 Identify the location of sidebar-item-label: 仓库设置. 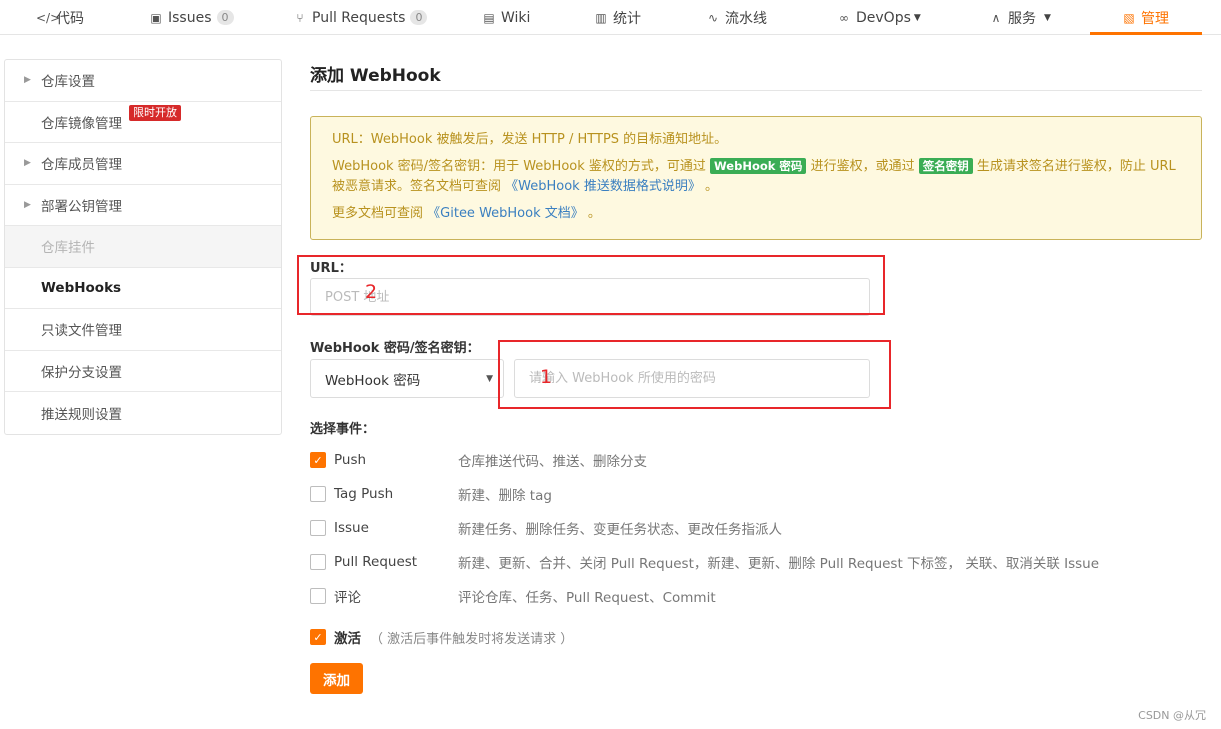
(68, 82).